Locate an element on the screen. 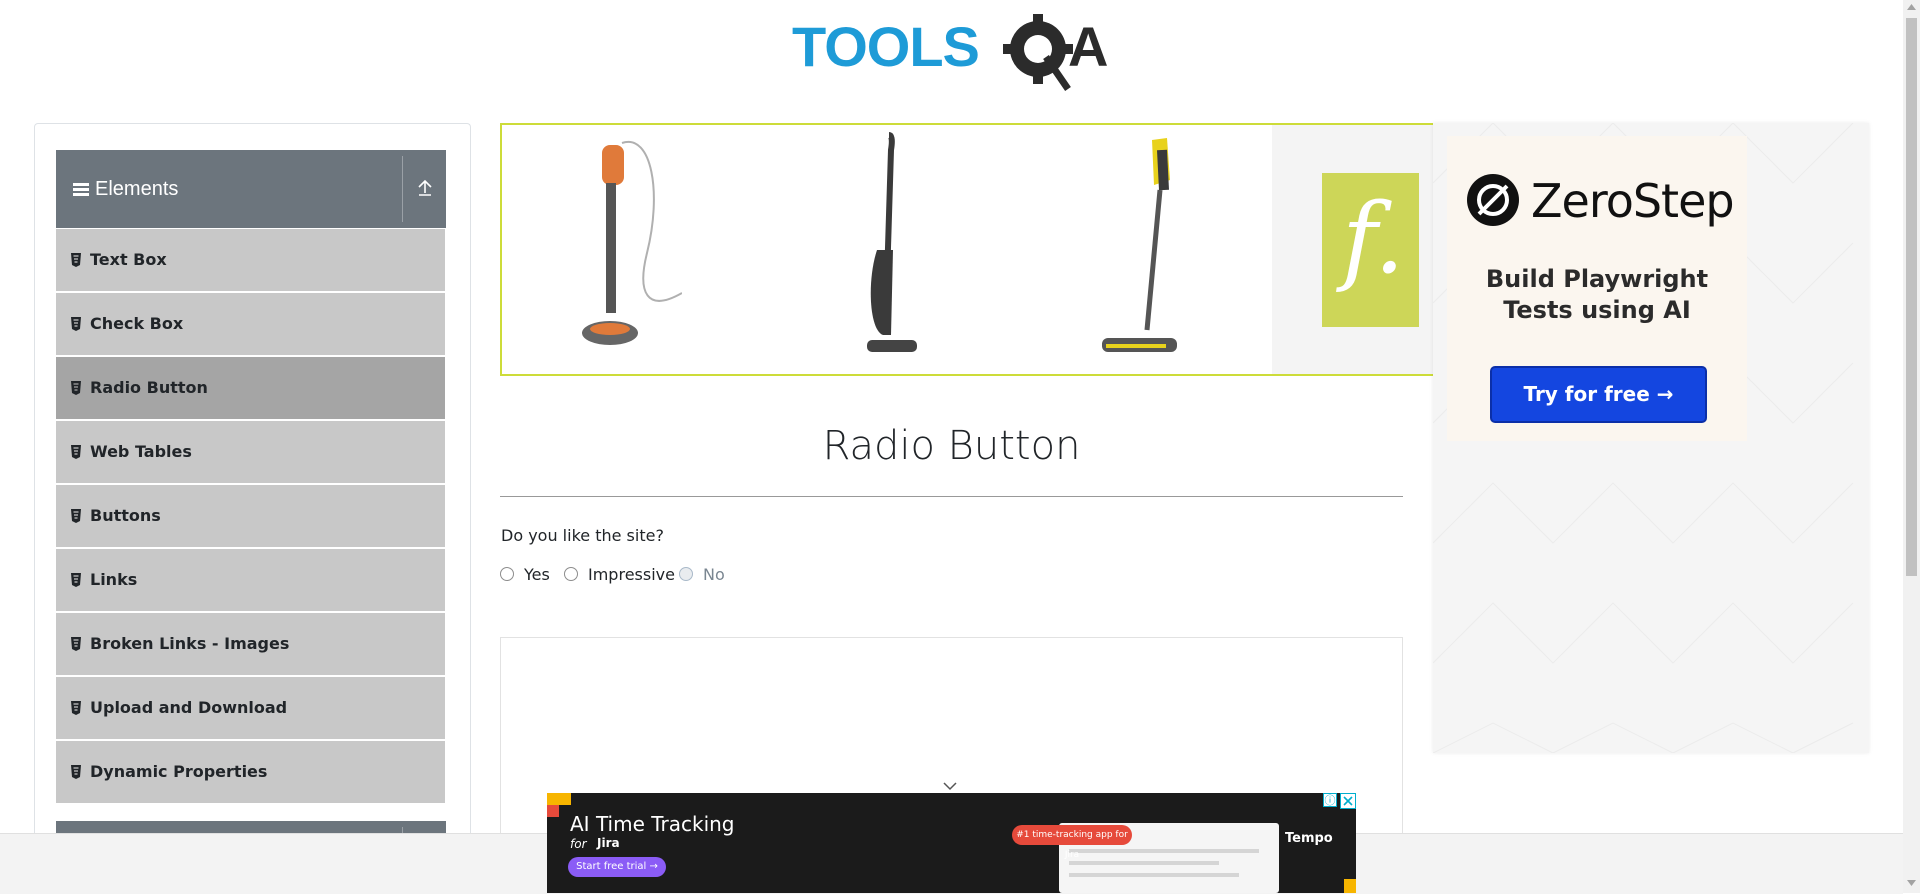 This screenshot has height=894, width=1920. sidebar-item-radio-button: Radio Button is located at coordinates (250, 388).